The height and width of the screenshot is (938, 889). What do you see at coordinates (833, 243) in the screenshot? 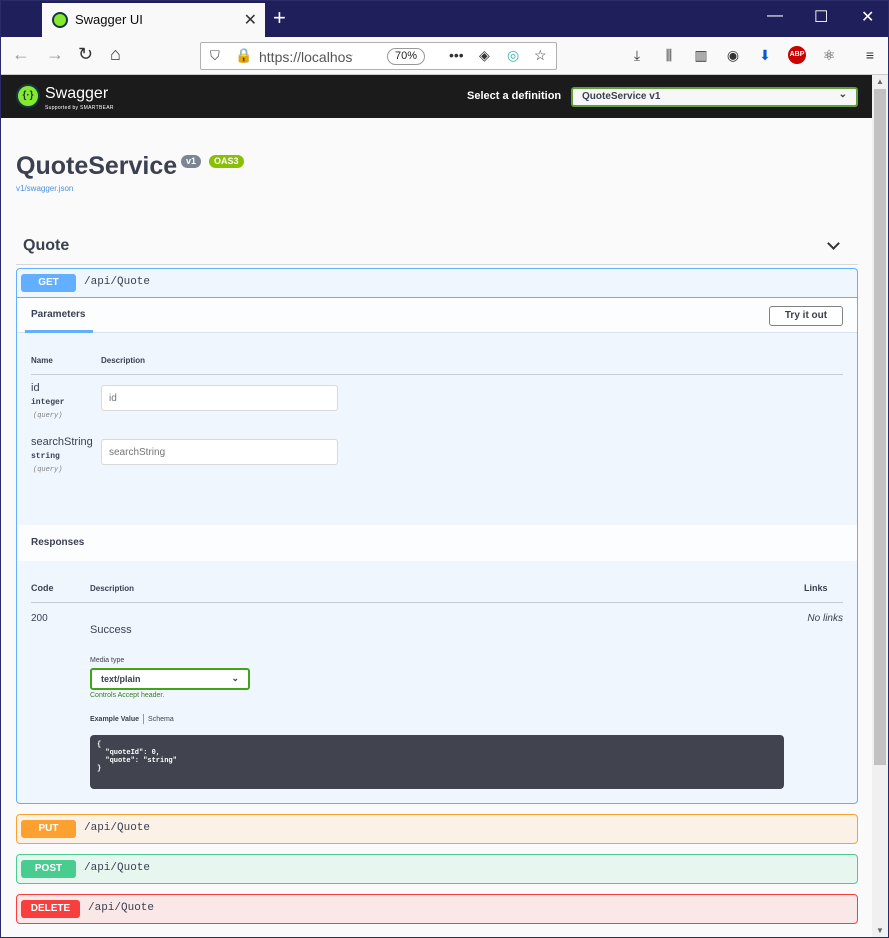
I see `chevron-down-icon` at bounding box center [833, 243].